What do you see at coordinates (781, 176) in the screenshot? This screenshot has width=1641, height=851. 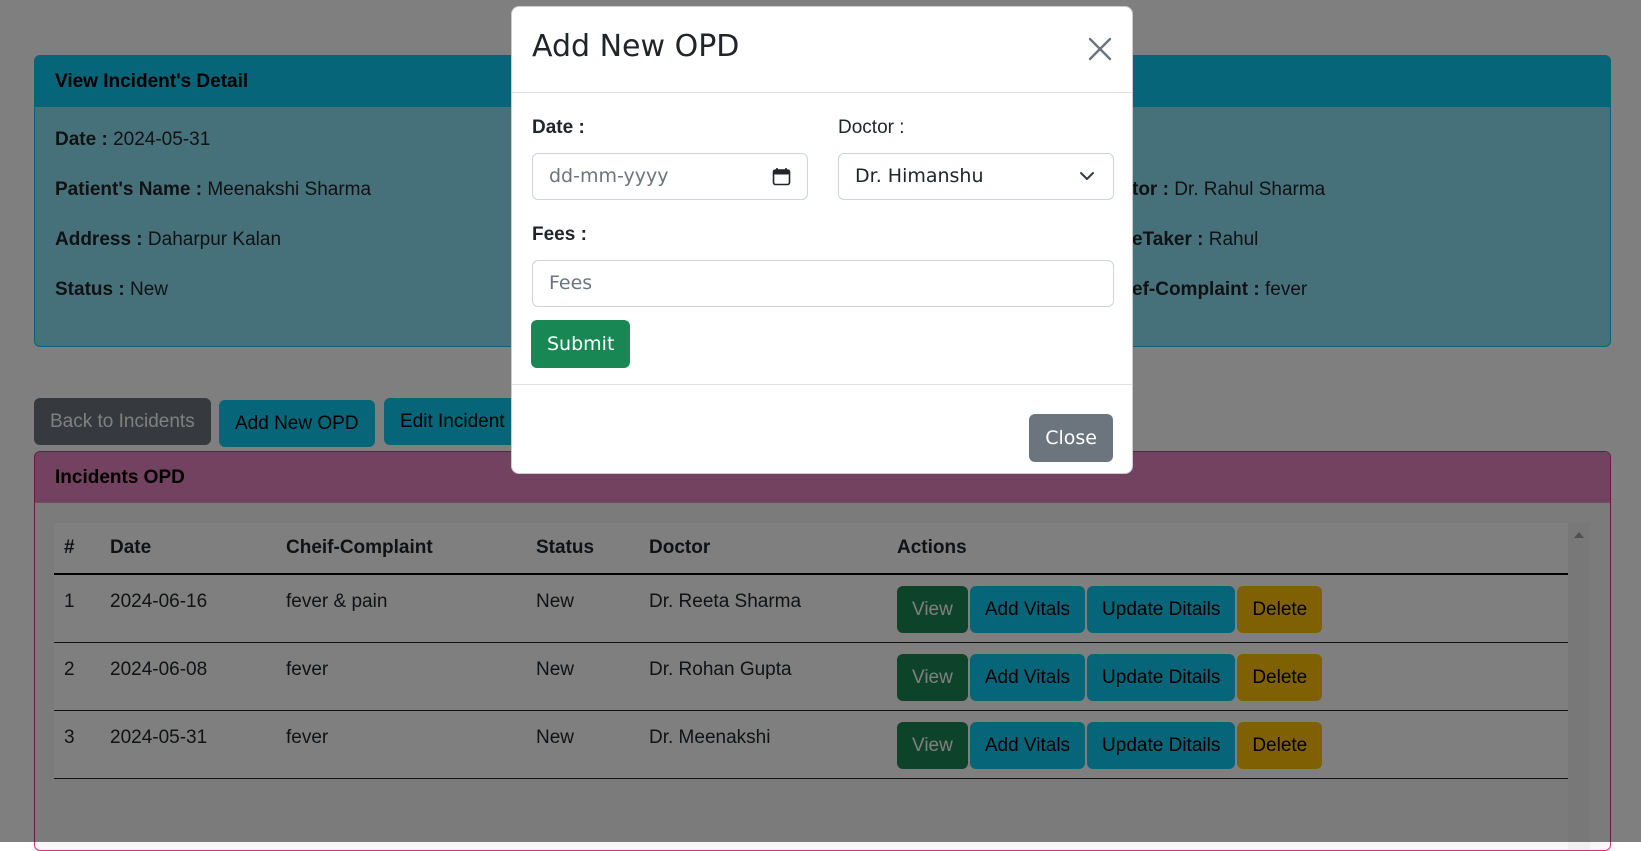 I see `calendar-icon` at bounding box center [781, 176].